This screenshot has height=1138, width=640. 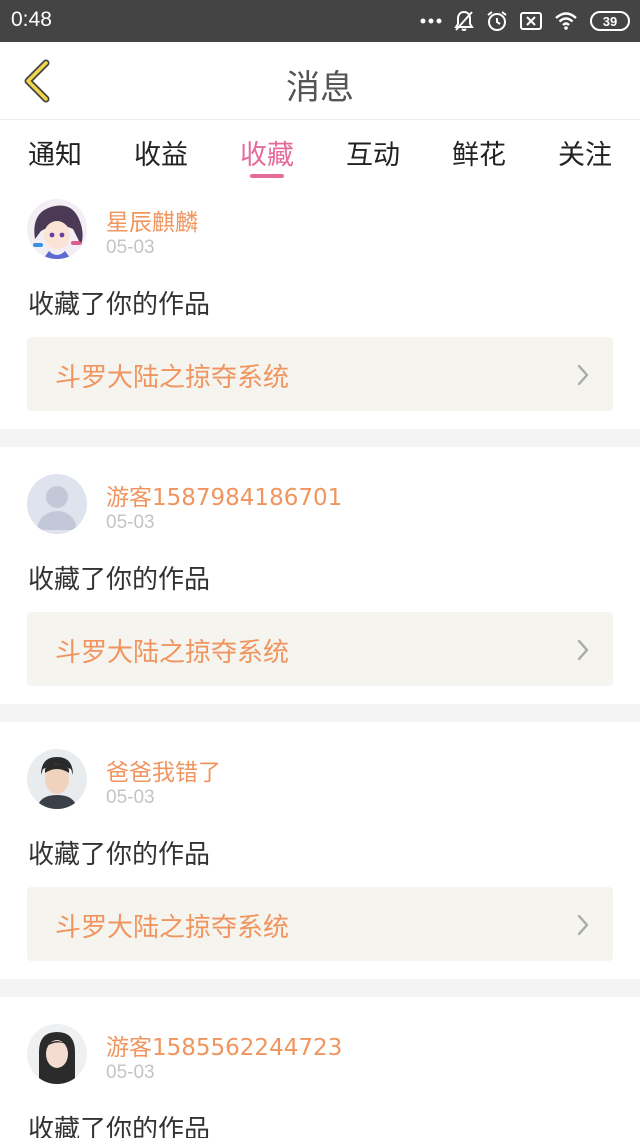 I want to click on status-bar: 0:48 39, so click(x=320, y=21).